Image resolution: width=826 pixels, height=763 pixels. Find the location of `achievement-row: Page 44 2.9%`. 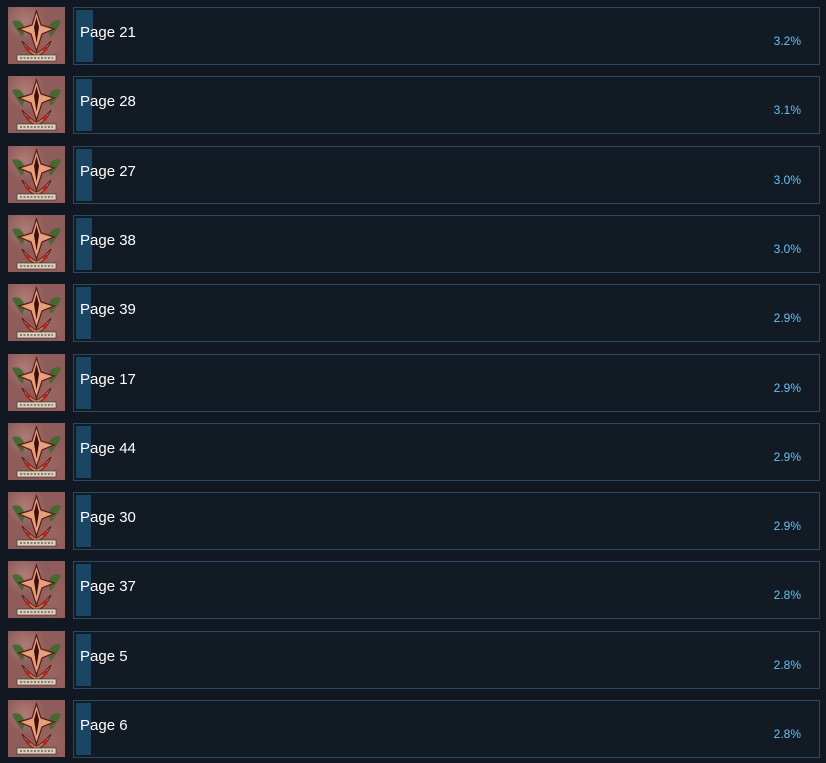

achievement-row: Page 44 2.9% is located at coordinates (413, 451).